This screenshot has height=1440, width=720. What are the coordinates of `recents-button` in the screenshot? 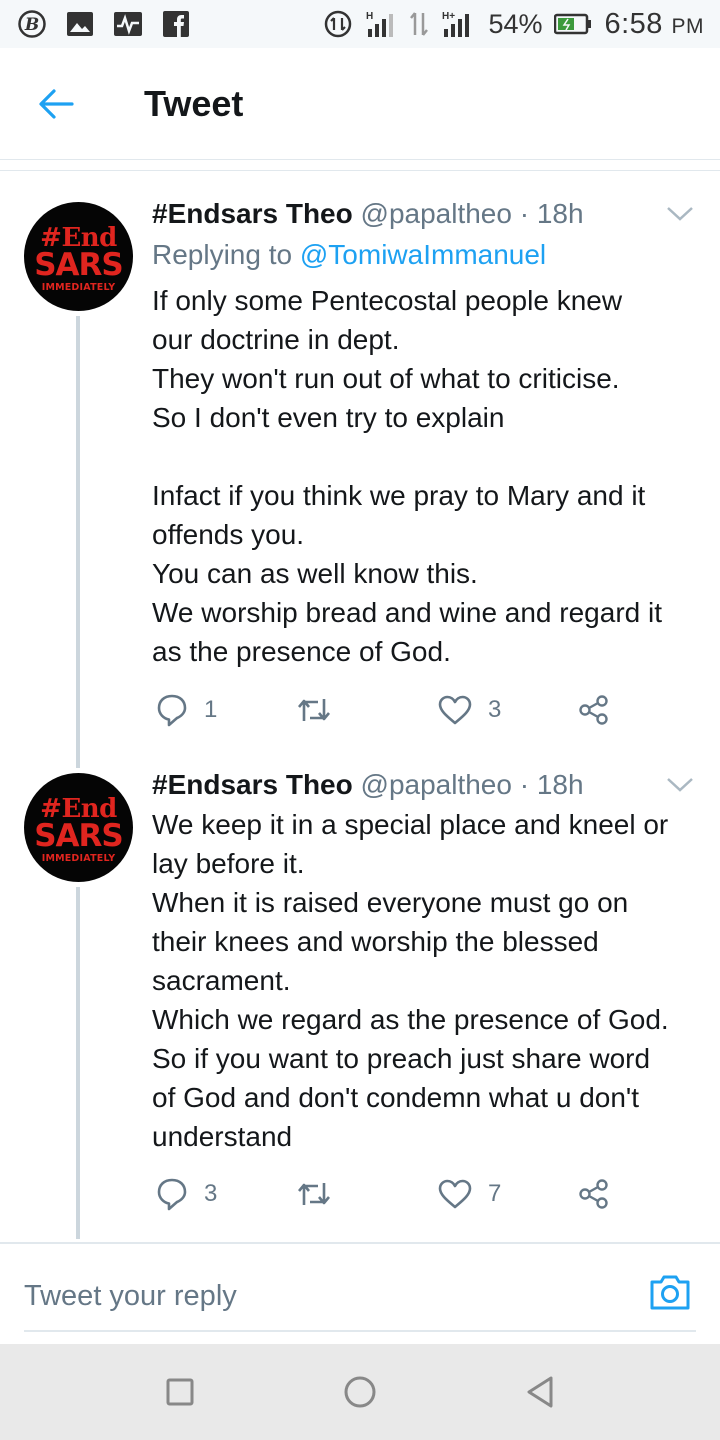 It's located at (180, 1392).